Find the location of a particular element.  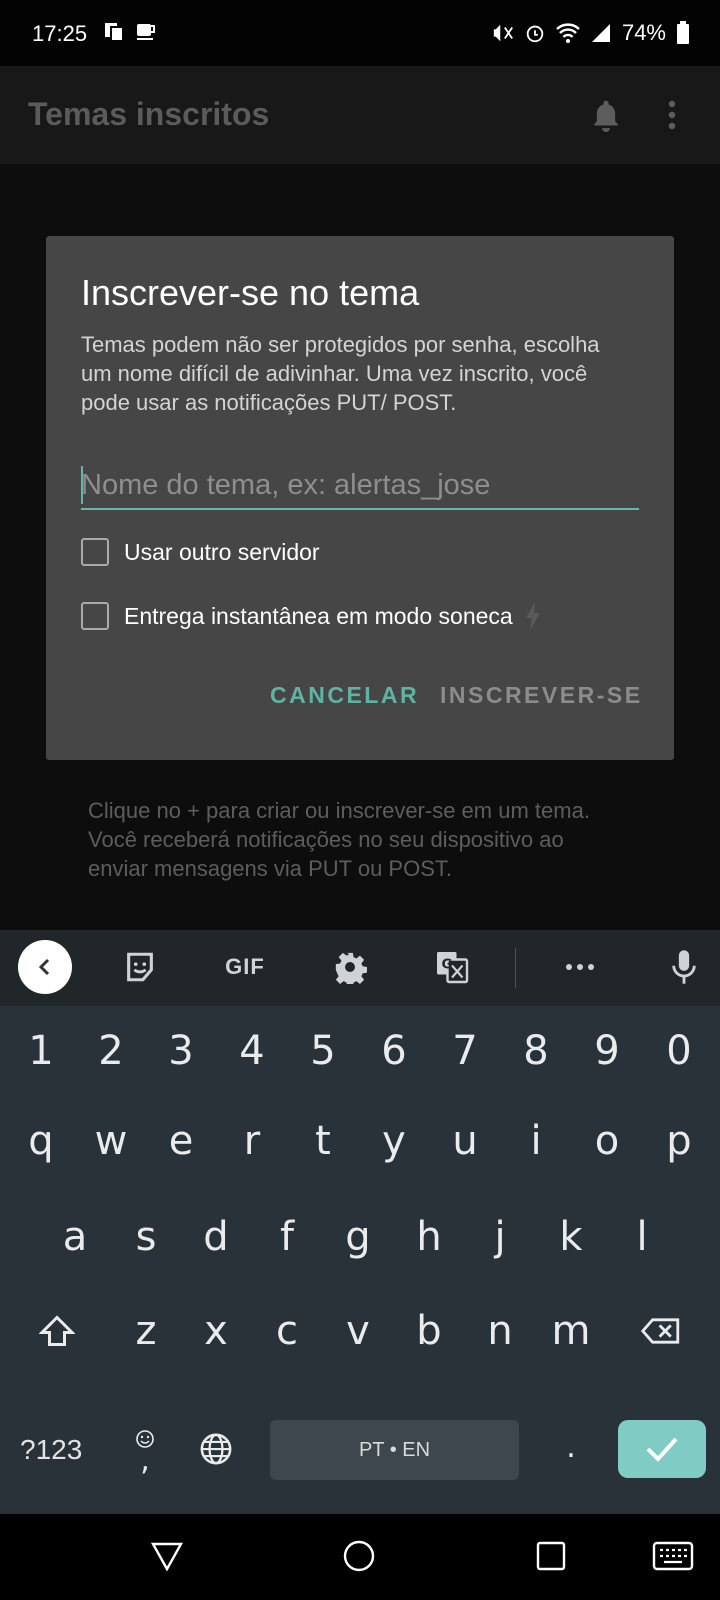

key-b: b is located at coordinates (429, 1331).